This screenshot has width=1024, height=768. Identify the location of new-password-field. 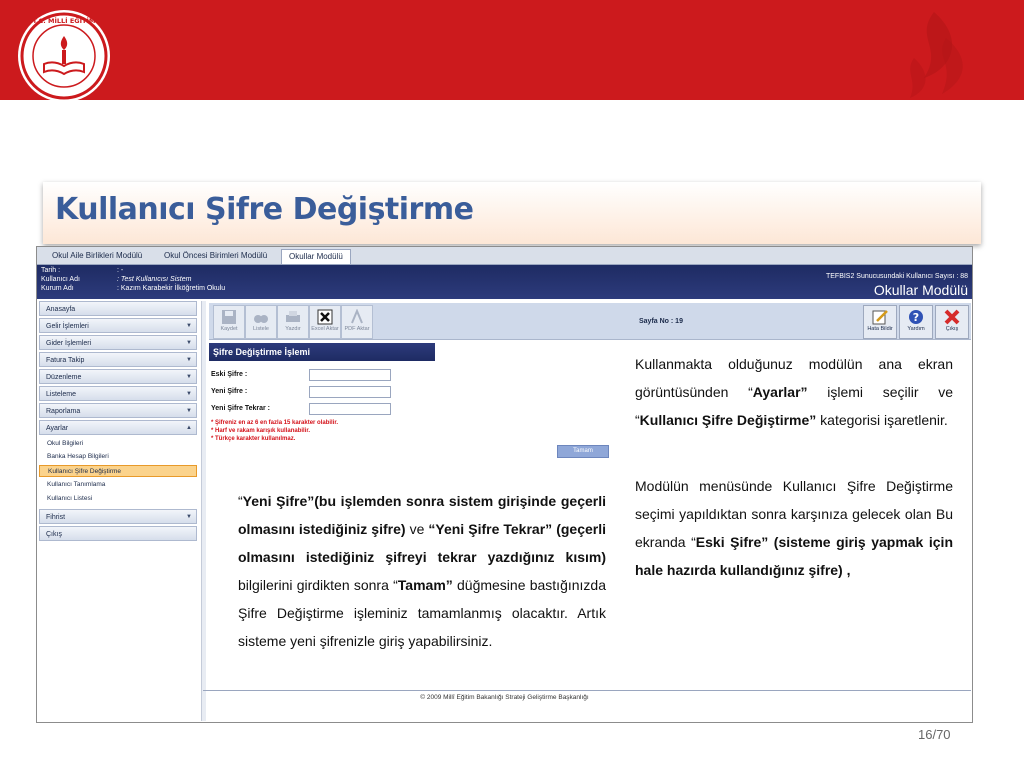
(350, 392).